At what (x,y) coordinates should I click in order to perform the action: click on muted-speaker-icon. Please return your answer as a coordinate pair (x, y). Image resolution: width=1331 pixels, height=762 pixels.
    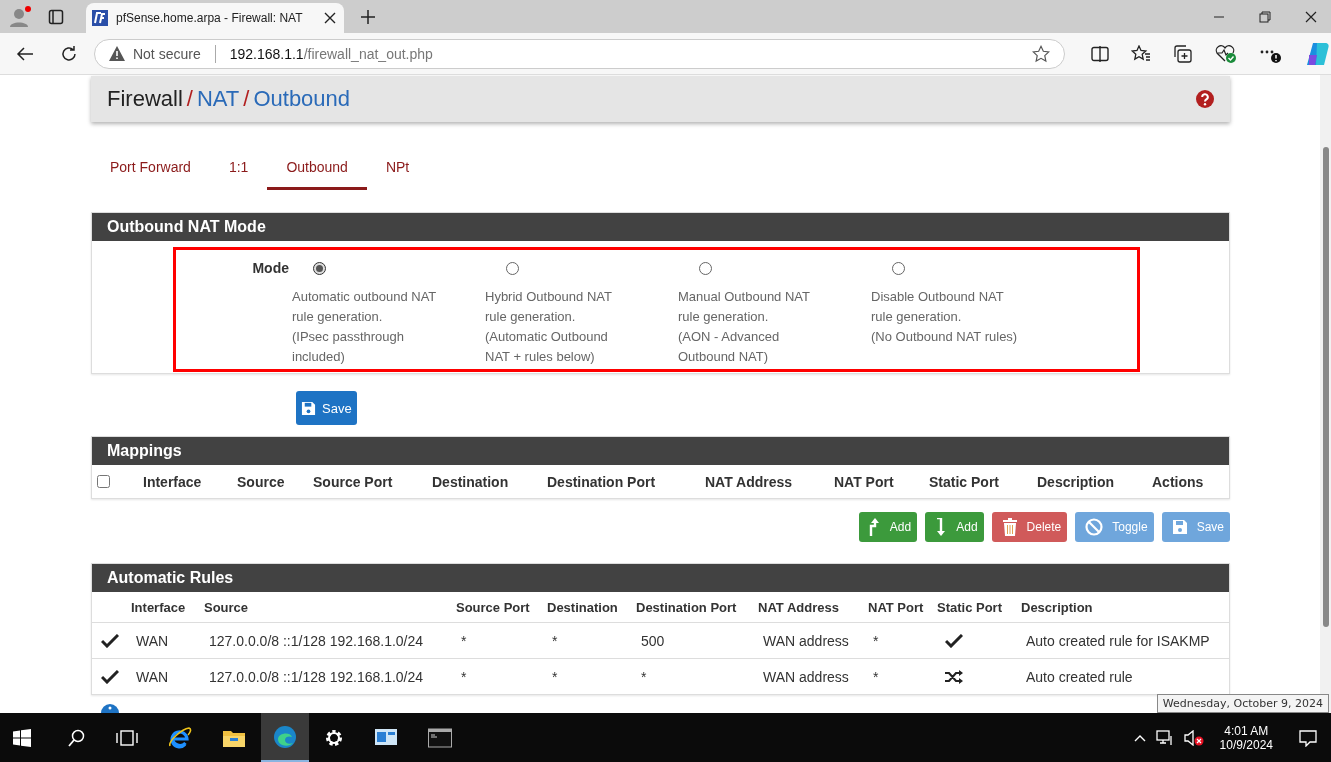
    Looking at the image, I should click on (1193, 737).